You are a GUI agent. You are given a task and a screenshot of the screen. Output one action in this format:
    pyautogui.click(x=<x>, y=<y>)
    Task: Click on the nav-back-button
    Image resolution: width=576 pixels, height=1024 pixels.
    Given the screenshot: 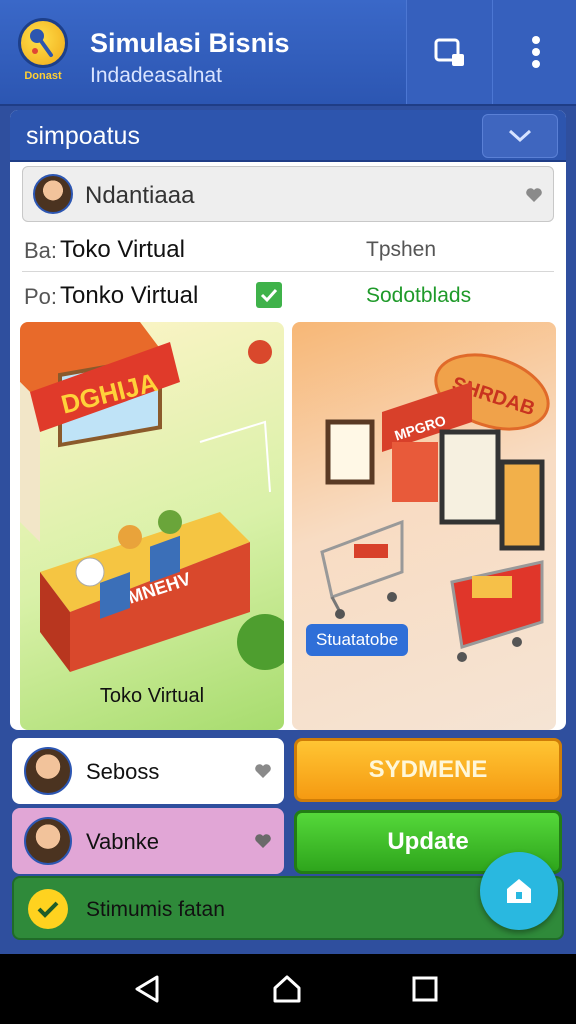 What is the action you would take?
    pyautogui.click(x=147, y=989)
    